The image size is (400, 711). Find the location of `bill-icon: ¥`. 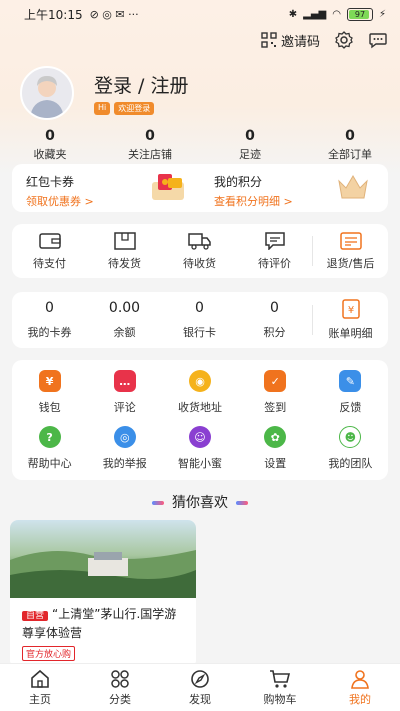

bill-icon: ¥ is located at coordinates (350, 309).